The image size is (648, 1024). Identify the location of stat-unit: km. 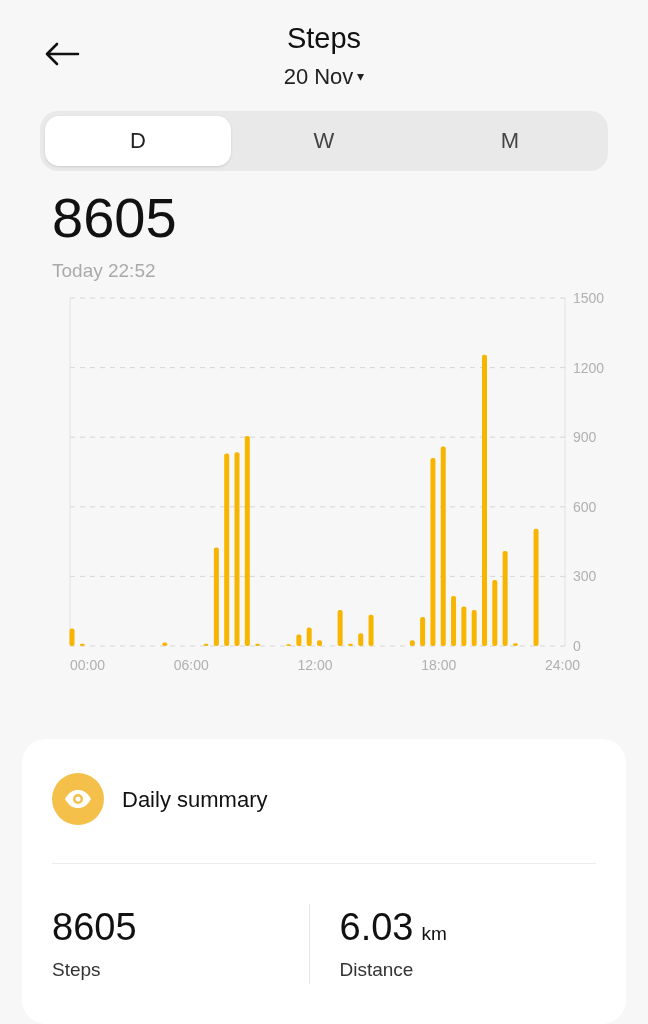
(434, 934).